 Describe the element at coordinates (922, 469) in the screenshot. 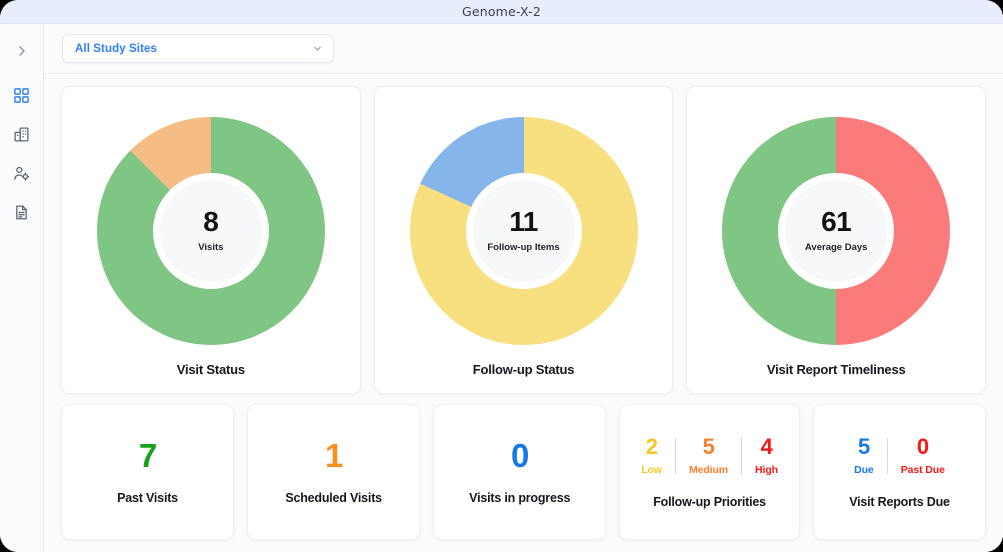

I see `reports-past-due-label: Past Due` at that location.